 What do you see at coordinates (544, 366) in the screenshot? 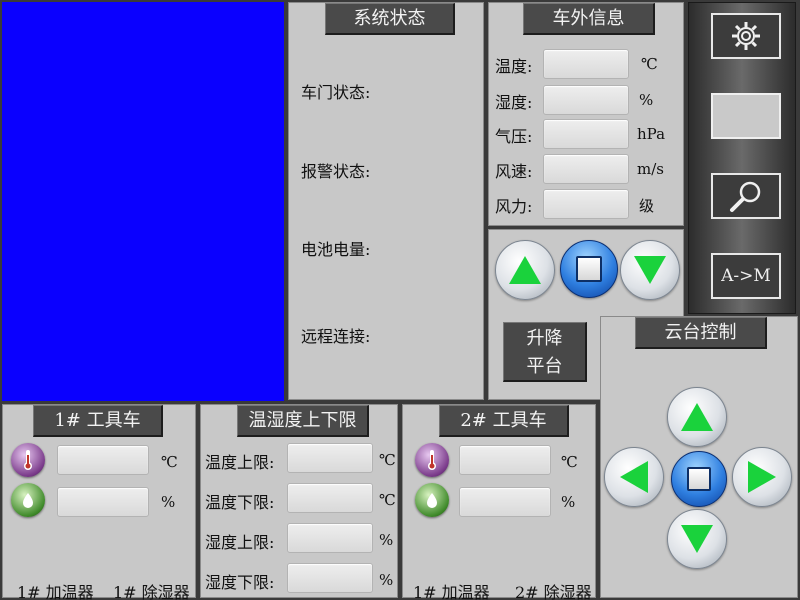
I see `lift-platform-label-line2: 平台` at bounding box center [544, 366].